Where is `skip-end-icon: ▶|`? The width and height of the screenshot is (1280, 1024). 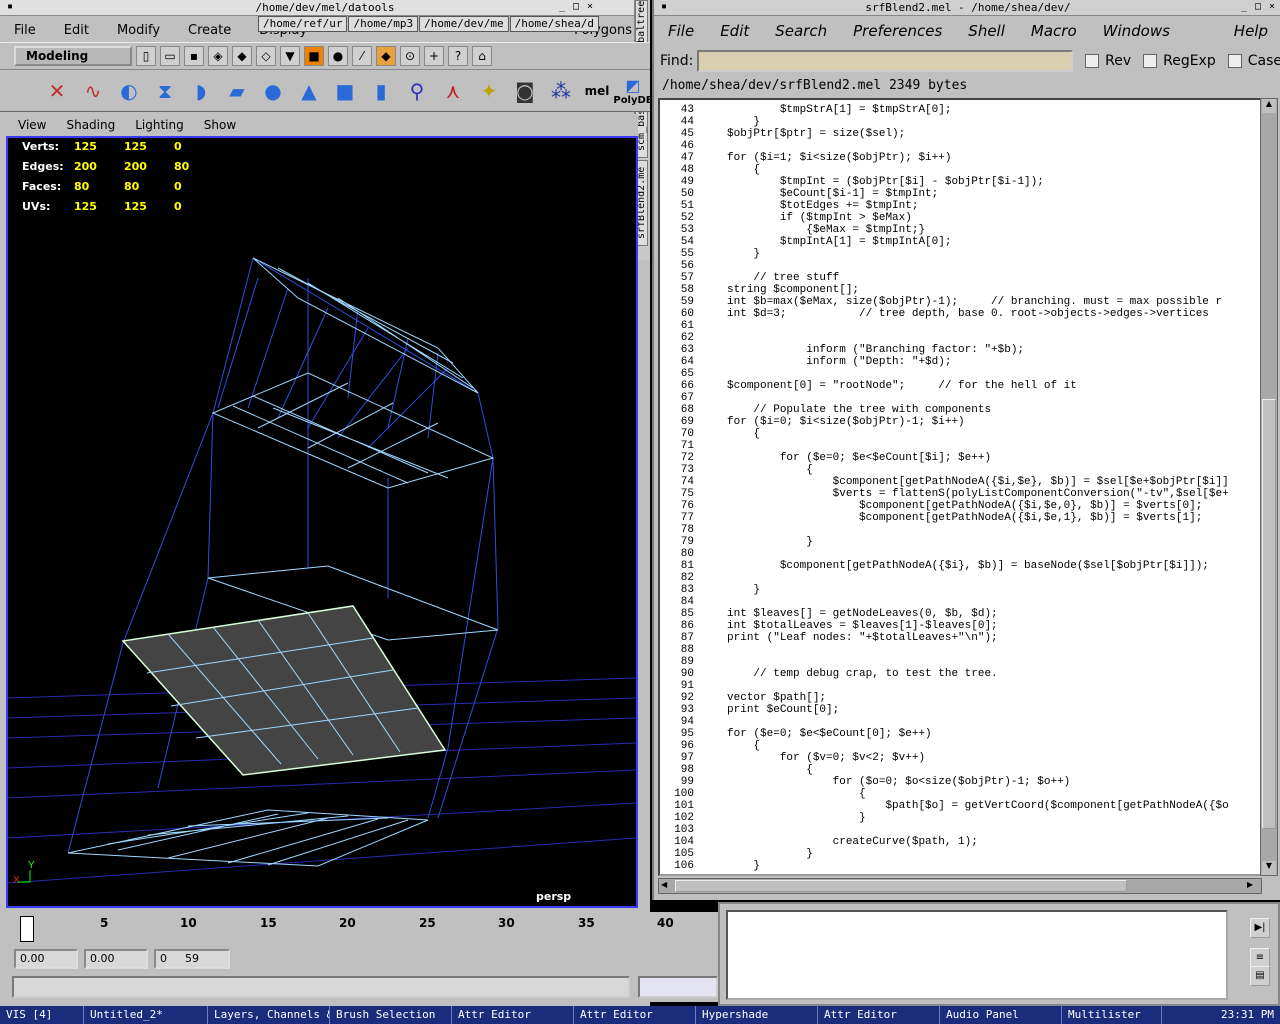 skip-end-icon: ▶| is located at coordinates (1260, 928).